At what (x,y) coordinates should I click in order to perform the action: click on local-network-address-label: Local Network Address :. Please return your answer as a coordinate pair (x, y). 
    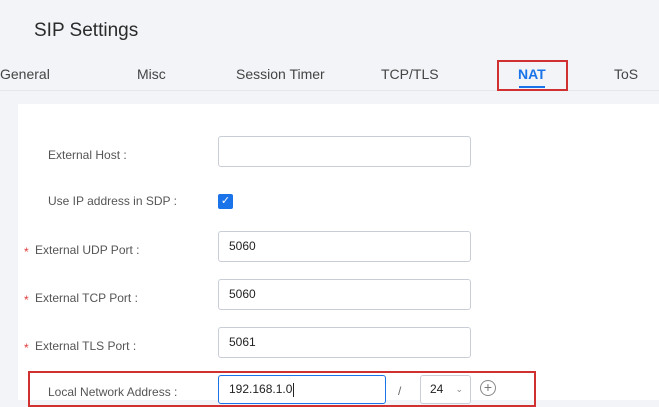
    Looking at the image, I should click on (113, 392).